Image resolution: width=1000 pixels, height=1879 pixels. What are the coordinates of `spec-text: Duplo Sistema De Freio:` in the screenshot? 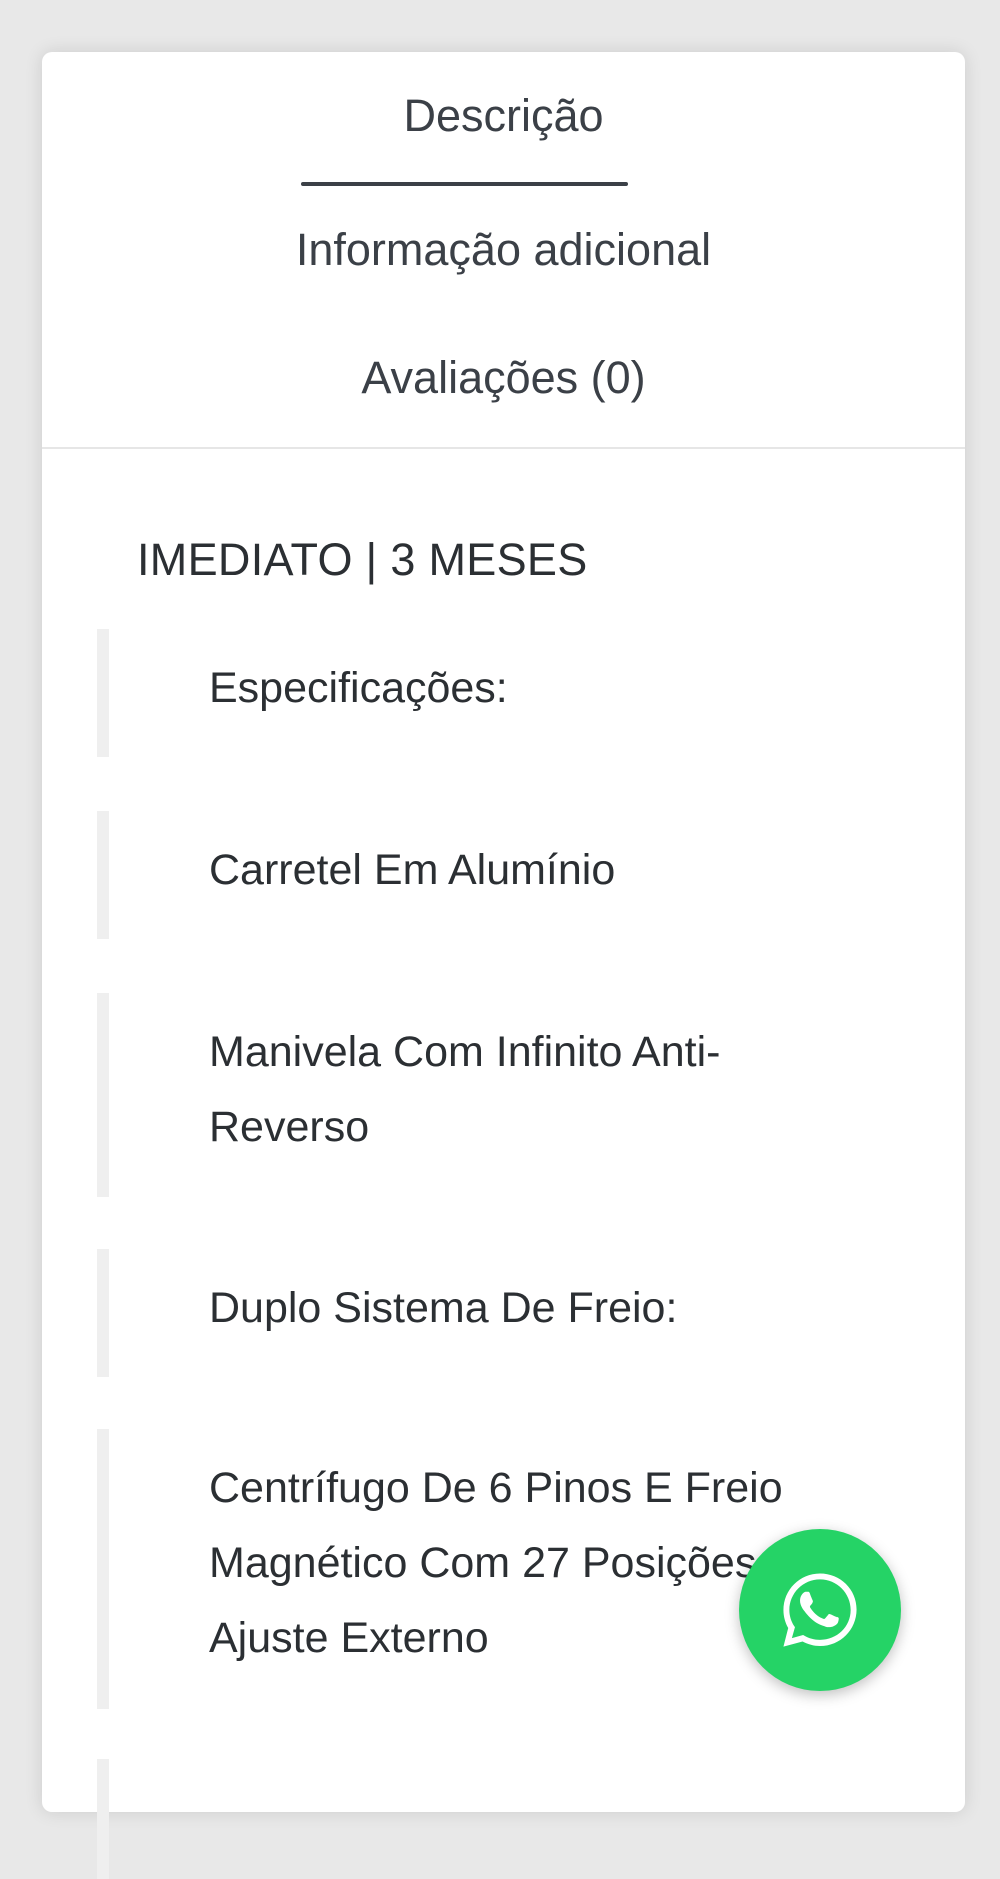 It's located at (443, 1308).